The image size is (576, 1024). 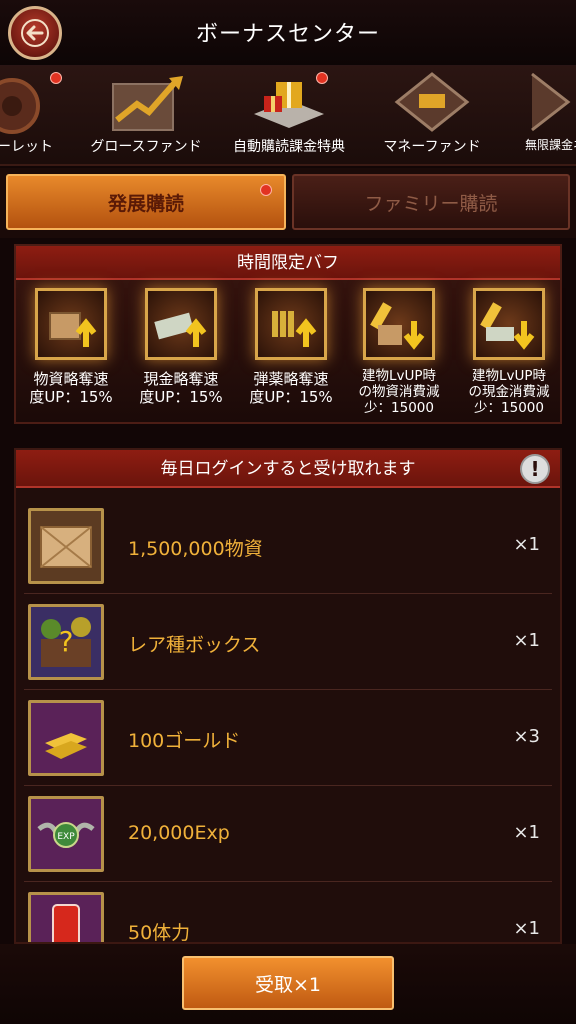 I want to click on buff-item: 弾薬略奪速 度UP：15%, so click(x=291, y=347).